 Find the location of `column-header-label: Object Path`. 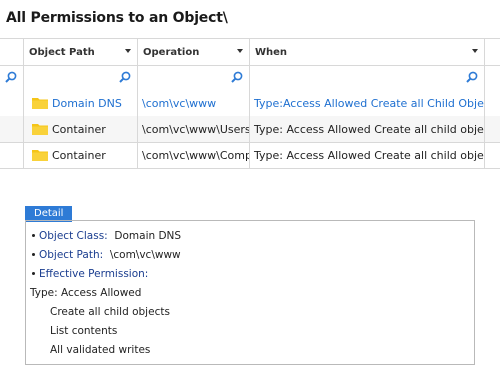

column-header-label: Object Path is located at coordinates (62, 52).